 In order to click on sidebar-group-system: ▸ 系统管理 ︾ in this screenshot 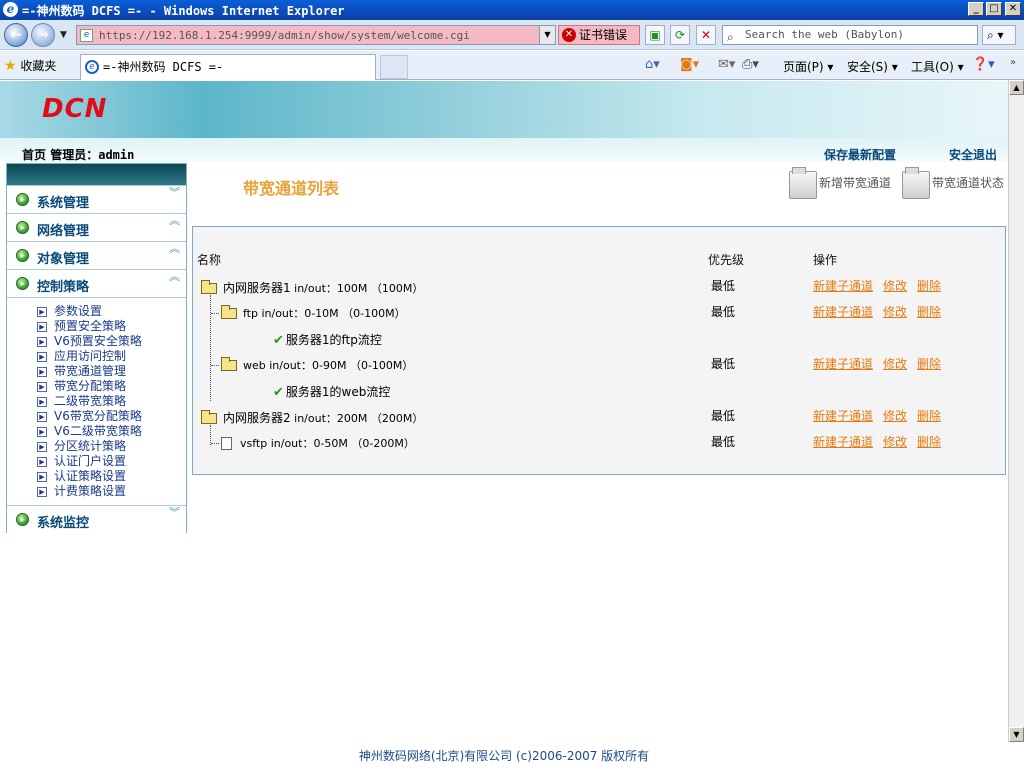, I will do `click(96, 199)`.